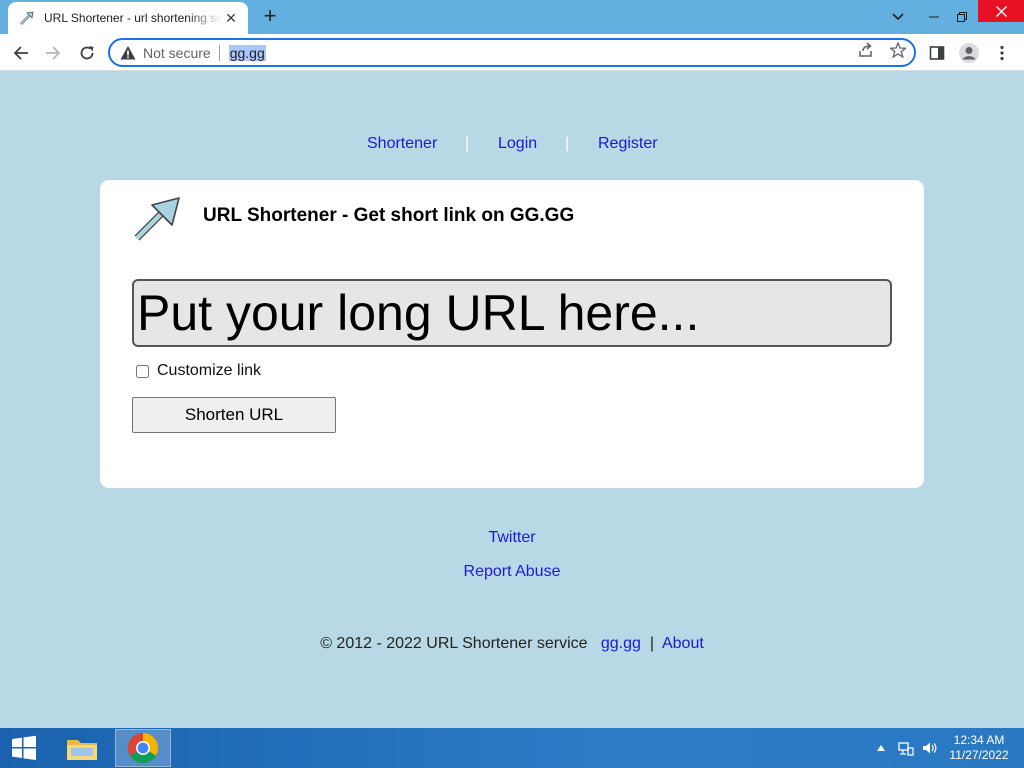 This screenshot has width=1024, height=768. I want to click on windows-logo-icon, so click(24, 747).